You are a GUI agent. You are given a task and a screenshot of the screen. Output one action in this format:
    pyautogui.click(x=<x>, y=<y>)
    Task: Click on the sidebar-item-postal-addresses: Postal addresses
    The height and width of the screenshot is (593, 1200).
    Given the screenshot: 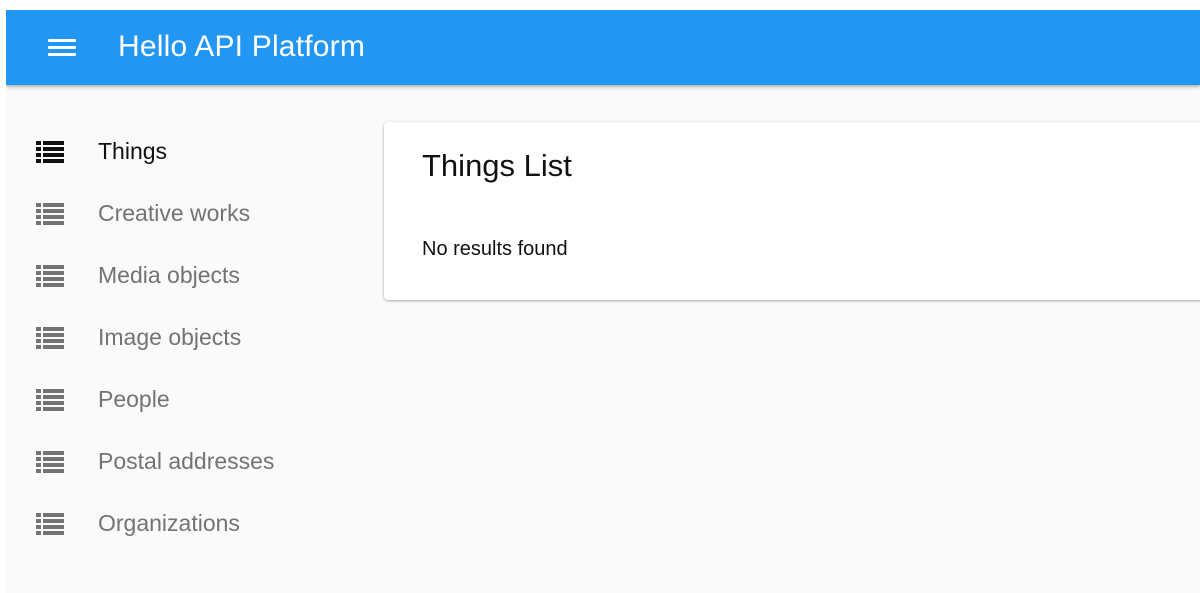 What is the action you would take?
    pyautogui.click(x=186, y=462)
    